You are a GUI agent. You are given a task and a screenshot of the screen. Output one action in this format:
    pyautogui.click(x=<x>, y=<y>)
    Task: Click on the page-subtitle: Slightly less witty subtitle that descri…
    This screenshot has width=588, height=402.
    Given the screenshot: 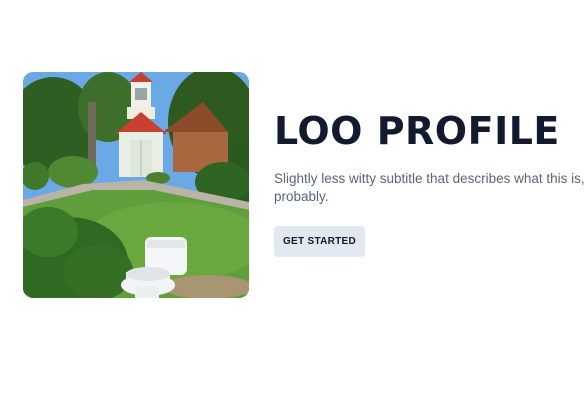 What is the action you would take?
    pyautogui.click(x=429, y=187)
    